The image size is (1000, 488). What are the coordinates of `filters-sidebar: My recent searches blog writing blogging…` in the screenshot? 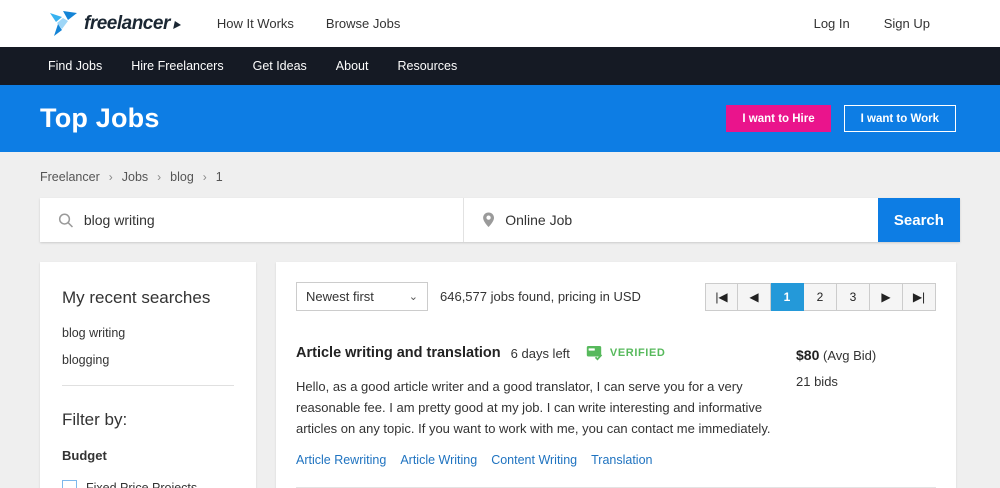 It's located at (148, 375).